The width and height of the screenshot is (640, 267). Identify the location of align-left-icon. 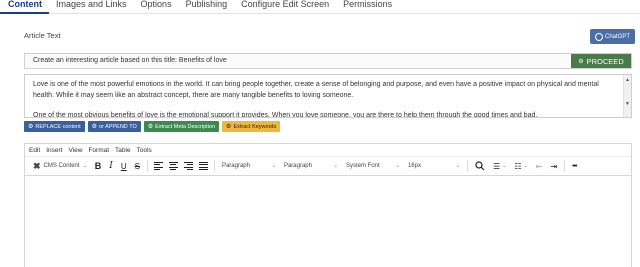
(158, 166).